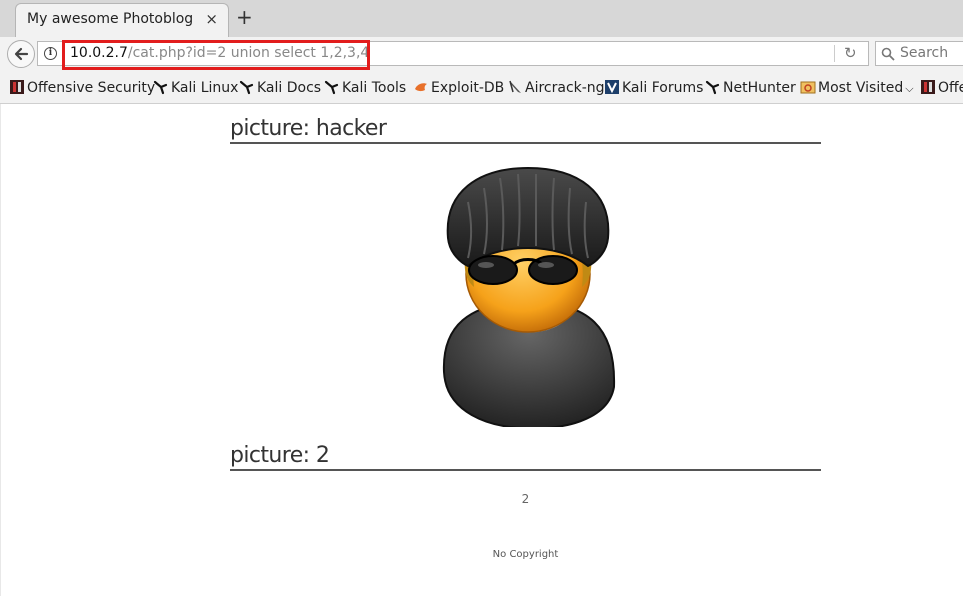  What do you see at coordinates (850, 53) in the screenshot?
I see `reload-icon: ↻` at bounding box center [850, 53].